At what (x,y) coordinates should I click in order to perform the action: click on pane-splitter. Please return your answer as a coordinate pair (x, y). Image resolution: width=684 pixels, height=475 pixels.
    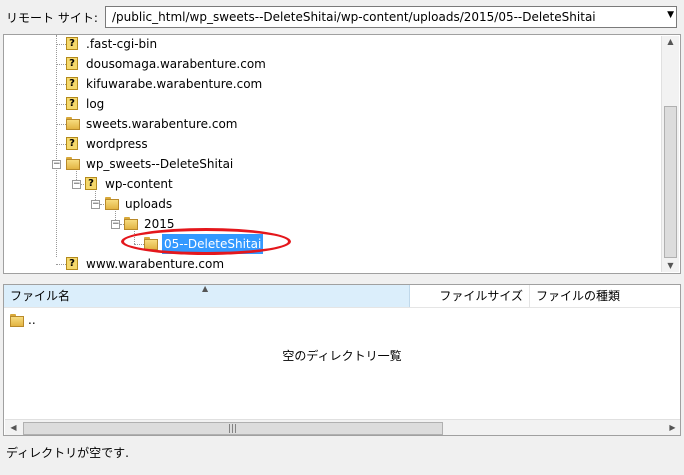
    Looking at the image, I should click on (342, 279).